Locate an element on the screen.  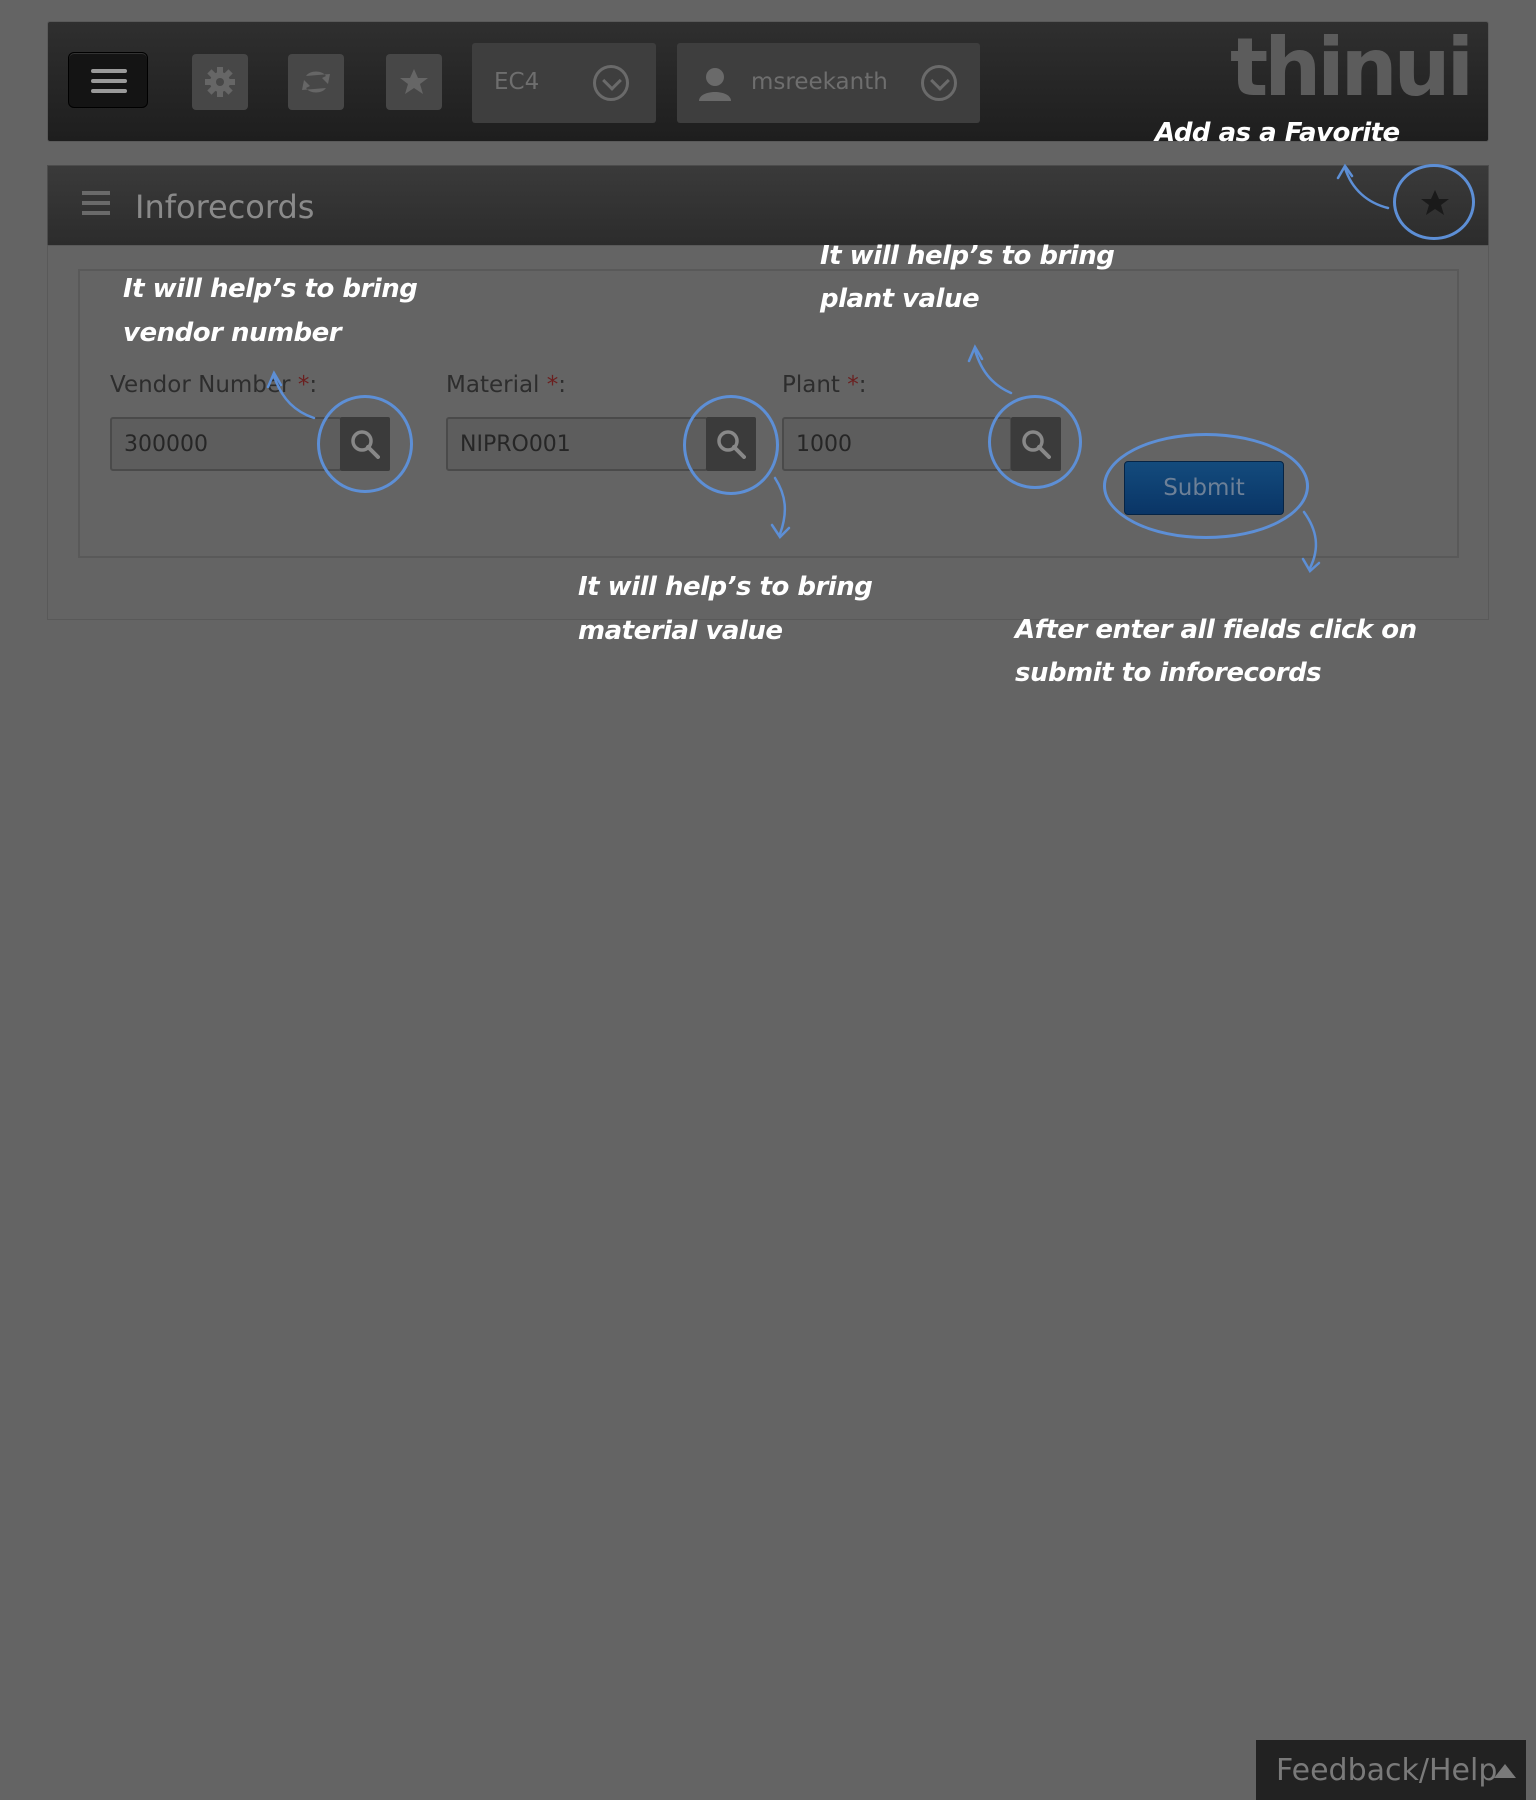
submit-annotation-line2: submit to inforecords is located at coordinates (1168, 673).